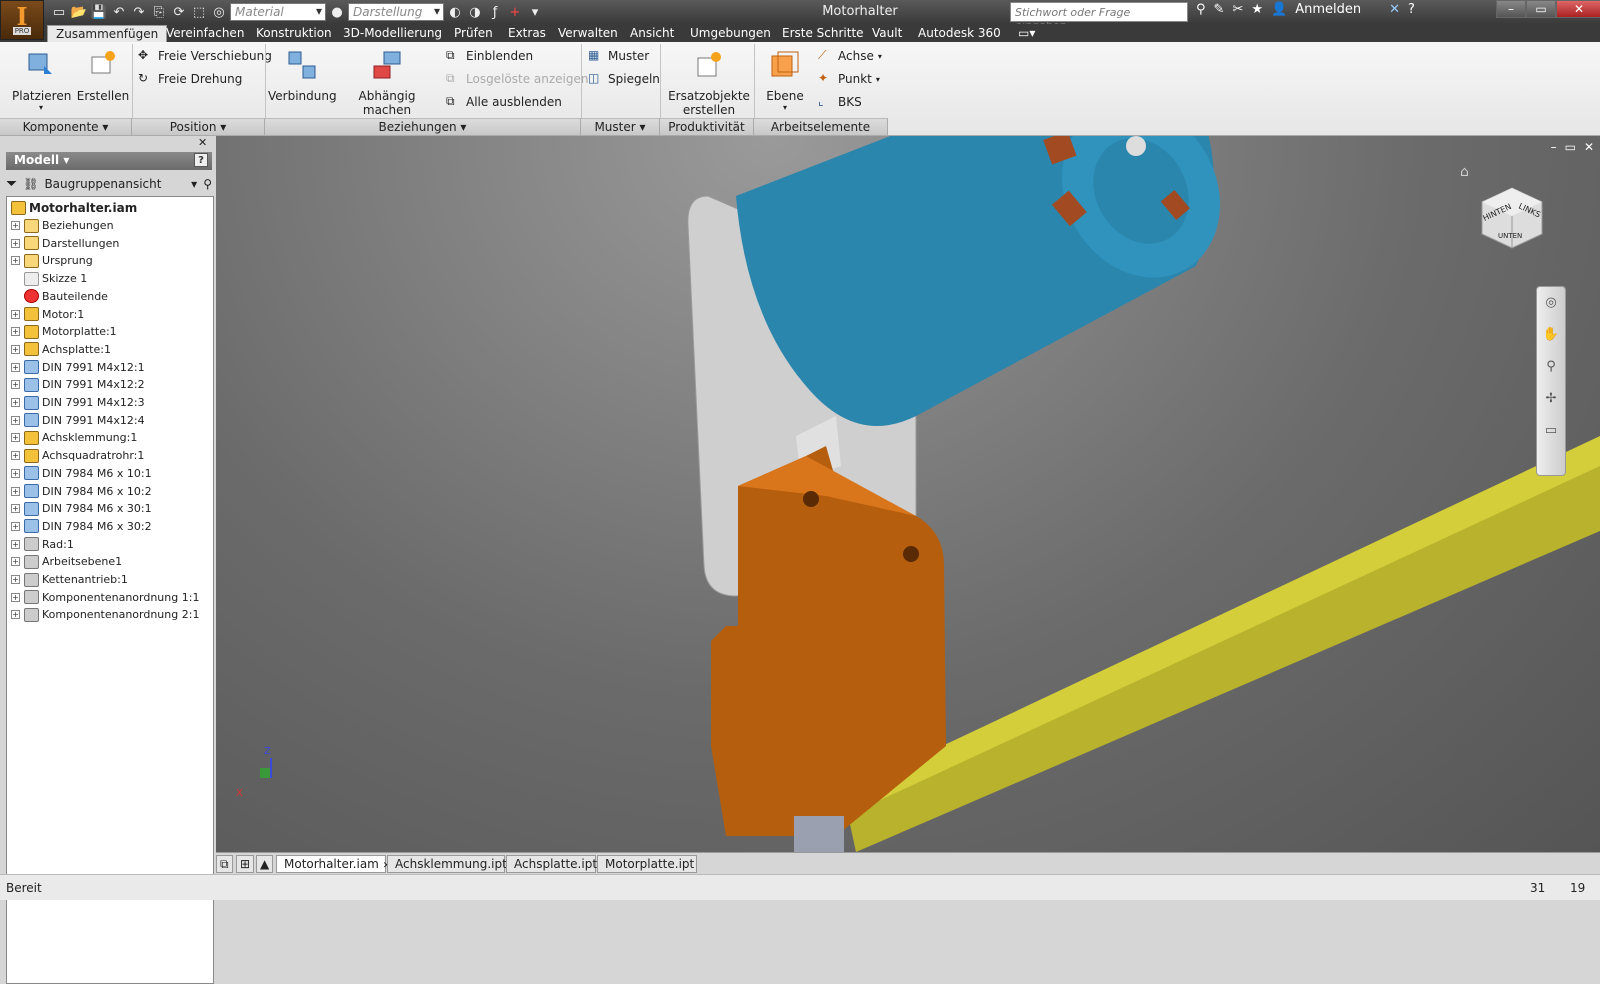  Describe the element at coordinates (551, 864) in the screenshot. I see `doc-tab-achsplatte: Achsplatte.ipt` at that location.